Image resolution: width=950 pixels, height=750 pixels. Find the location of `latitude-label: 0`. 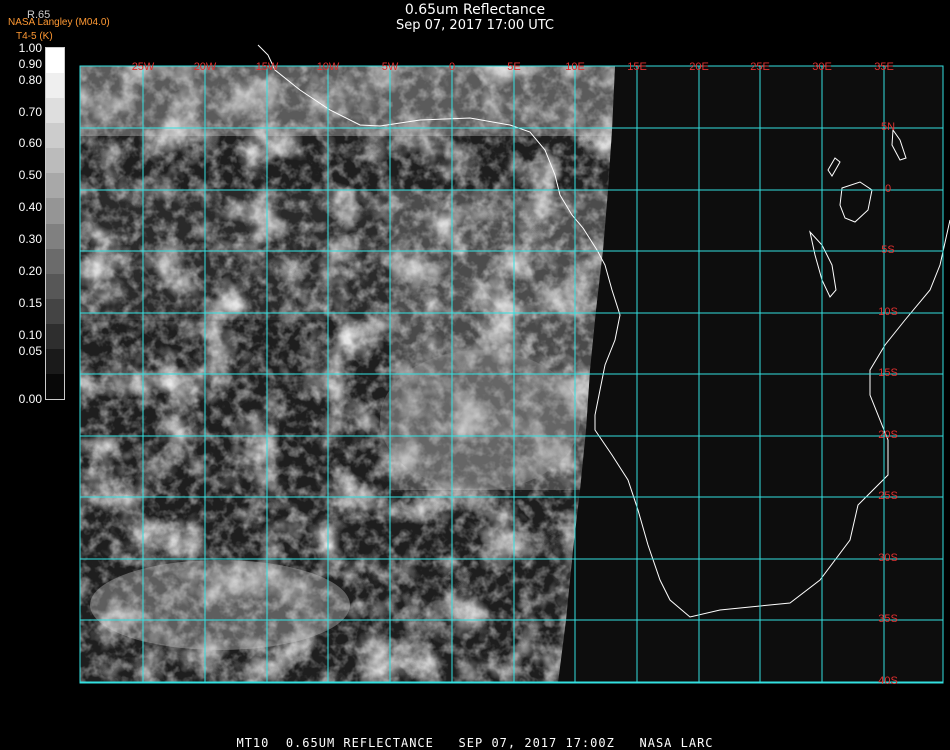

latitude-label: 0 is located at coordinates (888, 189).